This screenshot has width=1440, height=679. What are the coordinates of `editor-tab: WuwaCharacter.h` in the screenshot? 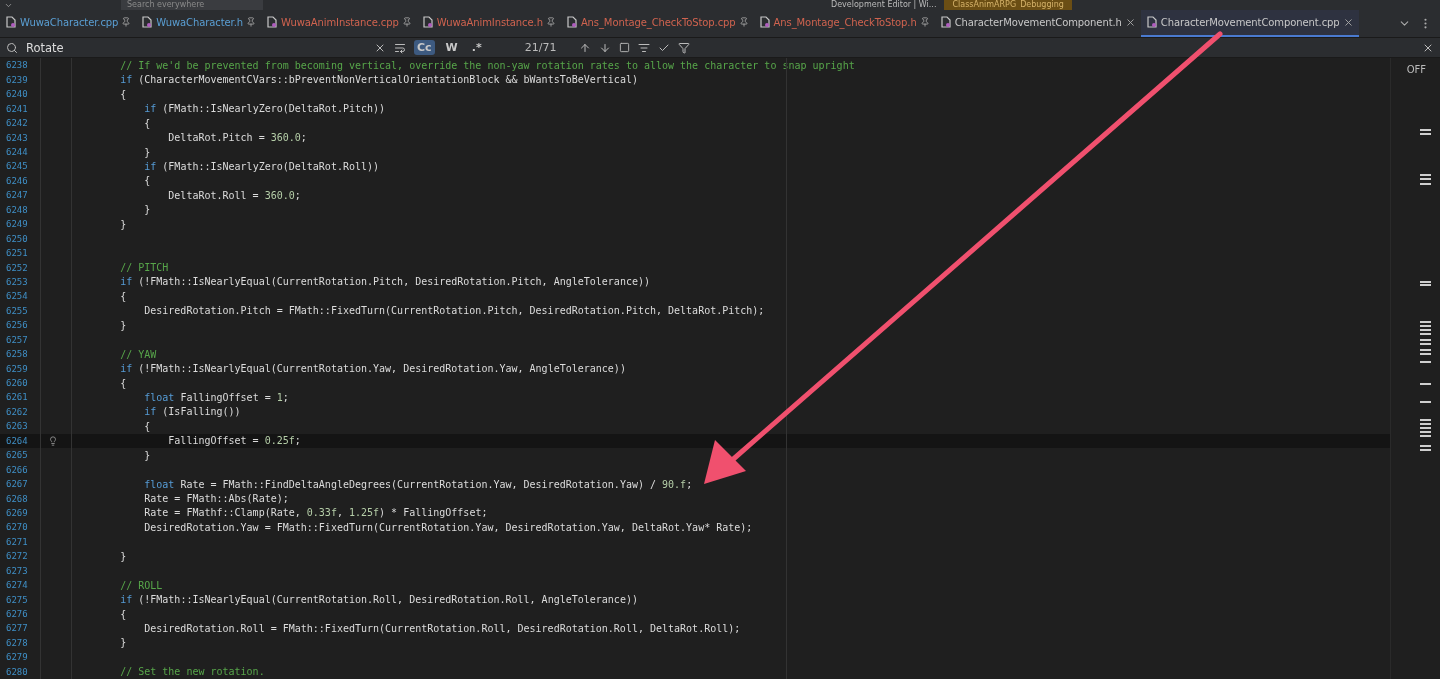 It's located at (198, 23).